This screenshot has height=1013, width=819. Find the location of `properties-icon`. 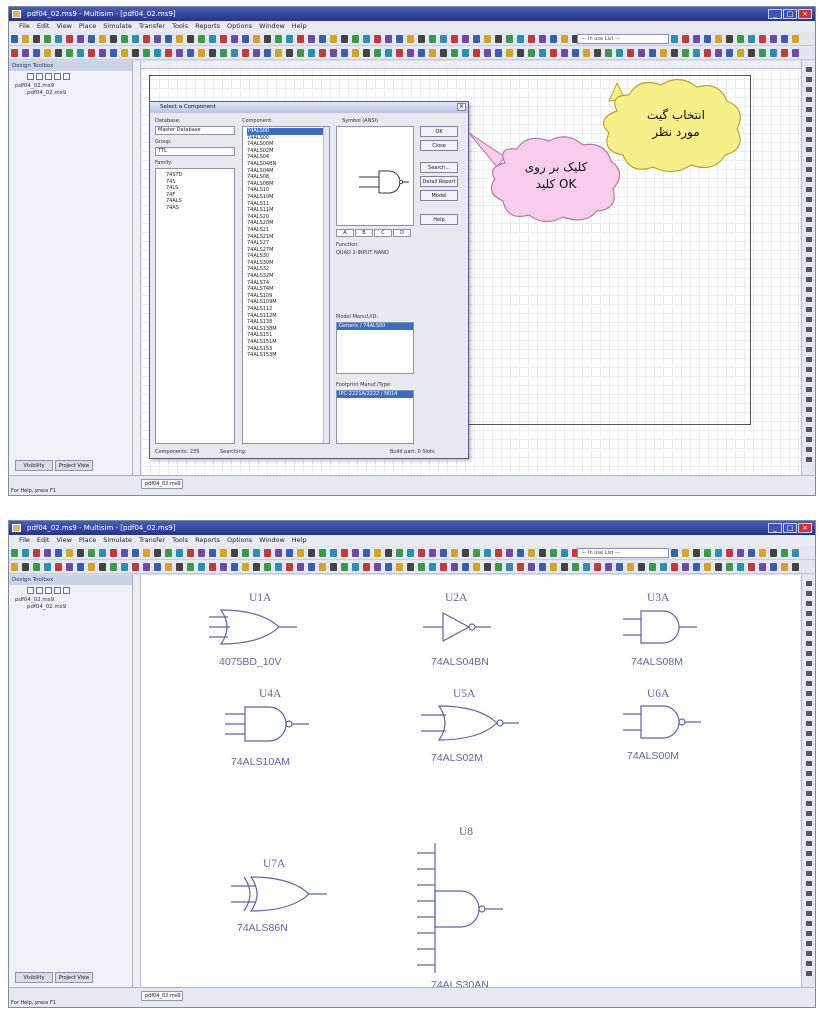

properties-icon is located at coordinates (57, 76).